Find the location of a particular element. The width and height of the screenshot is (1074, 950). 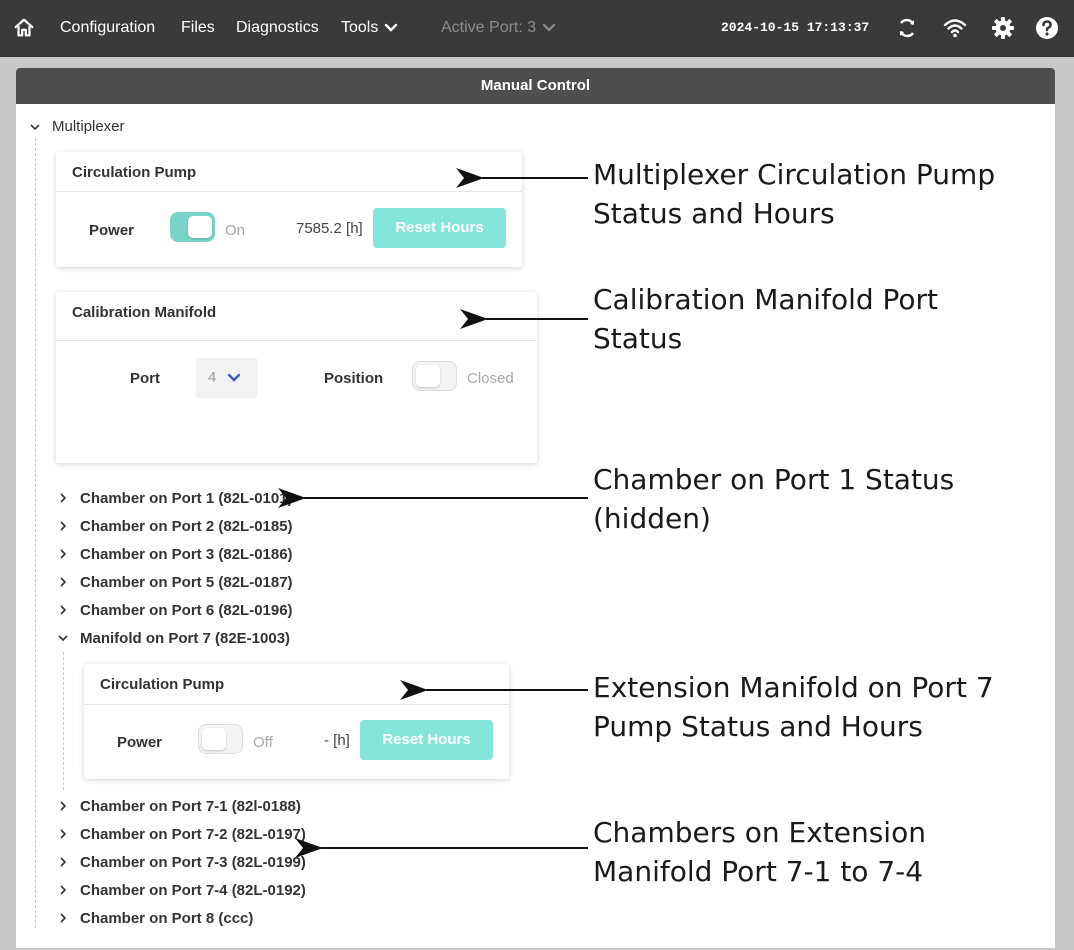

annotation-line: (hidden) is located at coordinates (652, 518).